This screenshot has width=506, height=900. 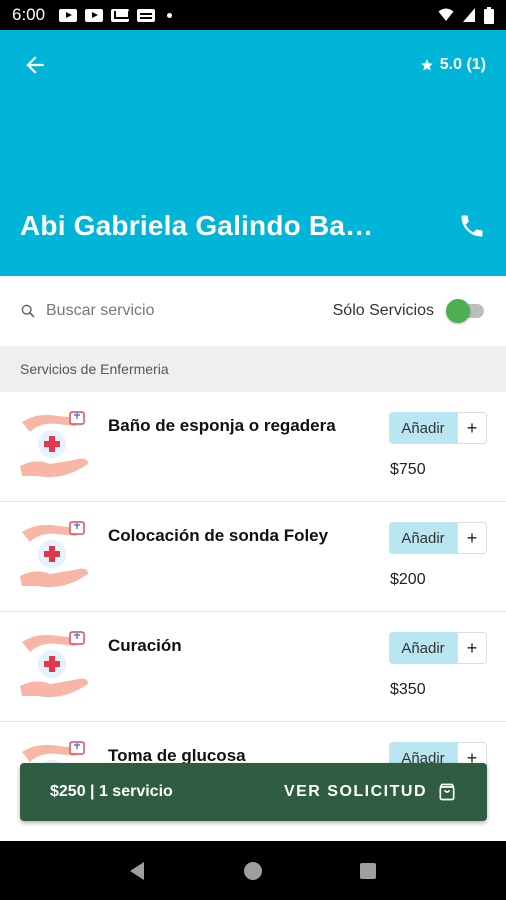 What do you see at coordinates (253, 831) in the screenshot?
I see `list-bottom-spacer` at bounding box center [253, 831].